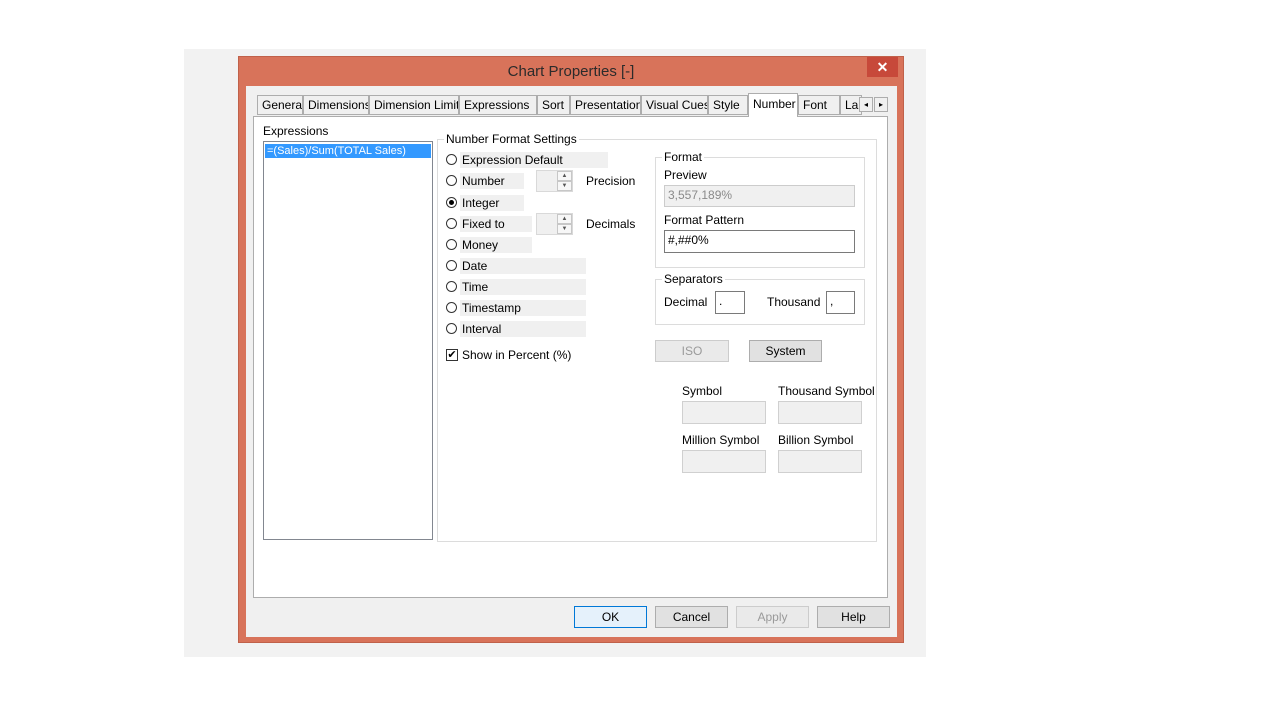  I want to click on tab-scroll-left-button: ◂, so click(866, 104).